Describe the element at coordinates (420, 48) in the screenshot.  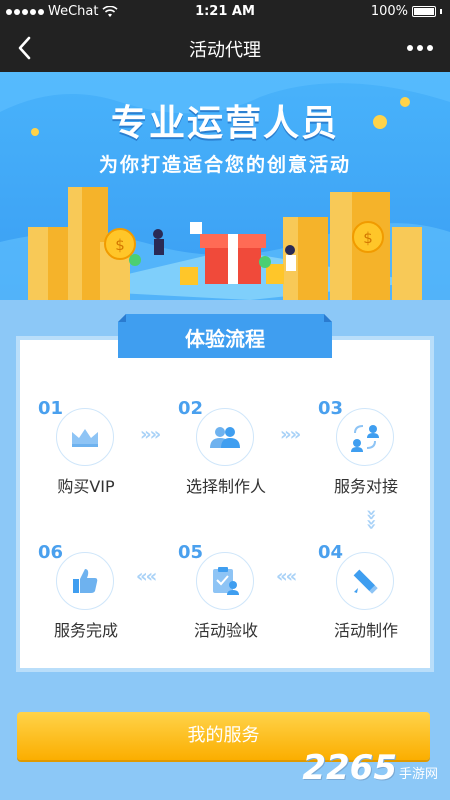
I see `more-options-button` at that location.